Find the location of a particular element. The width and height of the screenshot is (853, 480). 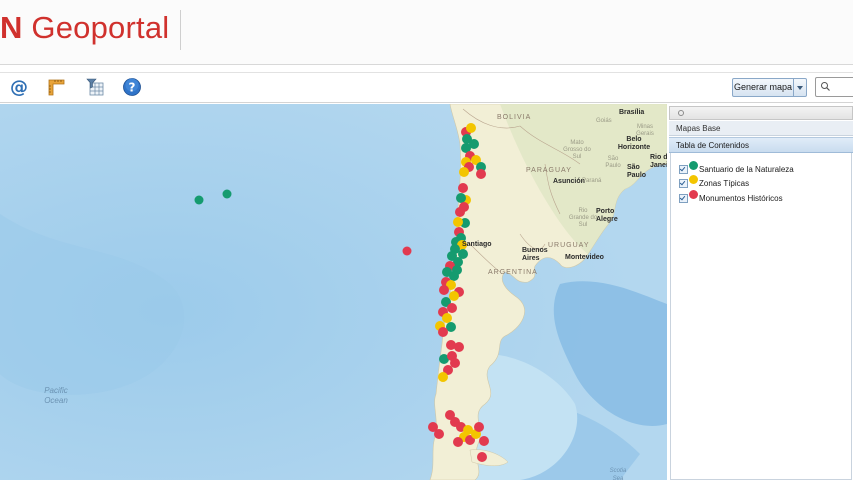

red-dot-icon is located at coordinates (693, 194).